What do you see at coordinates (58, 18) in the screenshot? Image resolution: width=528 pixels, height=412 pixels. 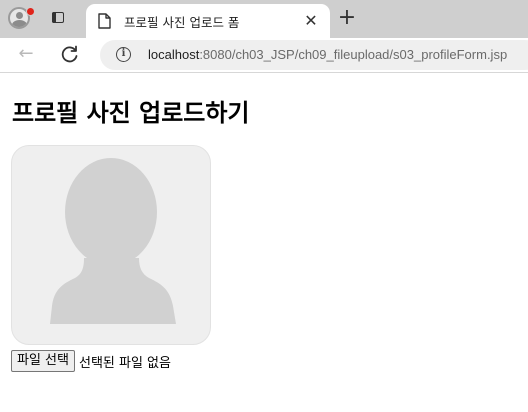 I see `tab-actions-button` at bounding box center [58, 18].